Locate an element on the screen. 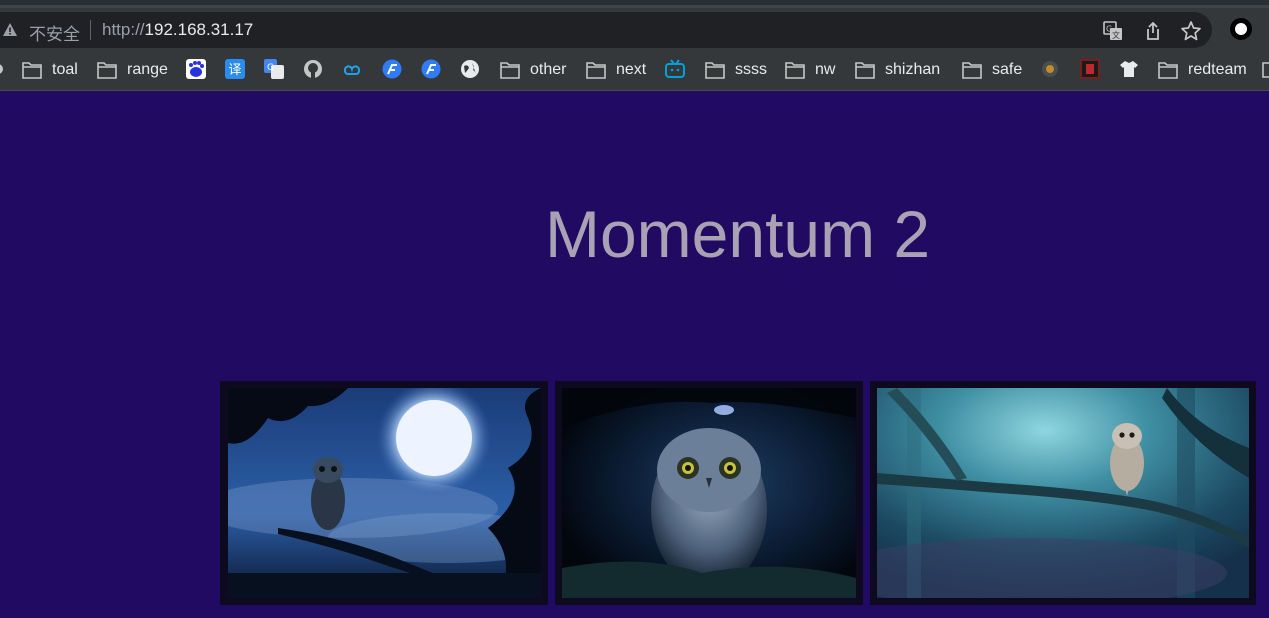  bookmark-folder-other: other is located at coordinates (533, 70).